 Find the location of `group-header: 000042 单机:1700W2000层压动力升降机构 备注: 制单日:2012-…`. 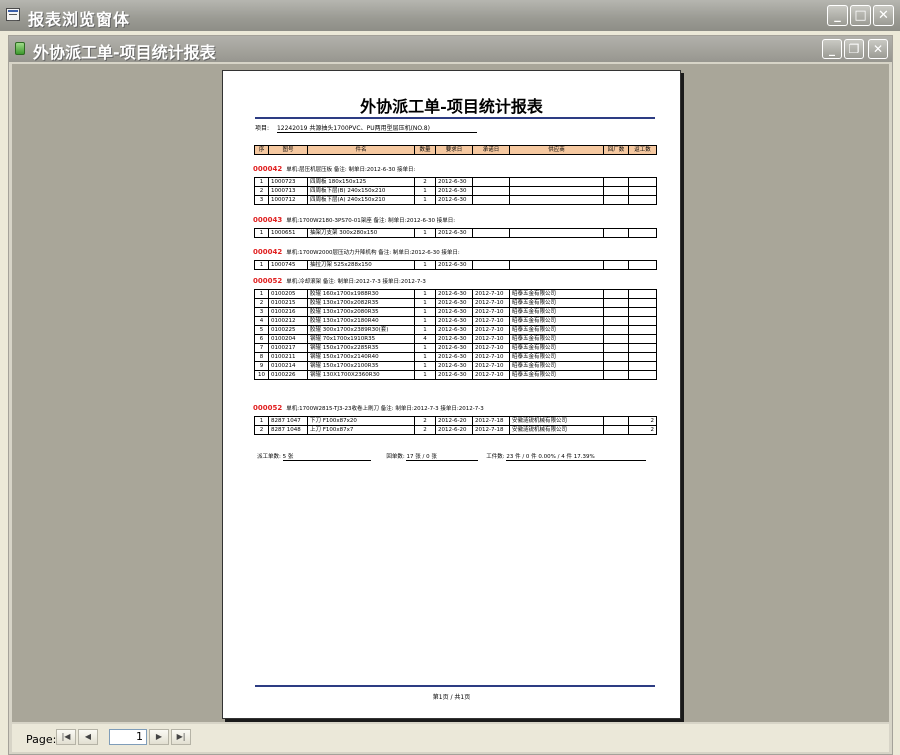

group-header: 000042 单机:1700W2000层压动力升降机构 备注: 制单日:2012-… is located at coordinates (356, 252).